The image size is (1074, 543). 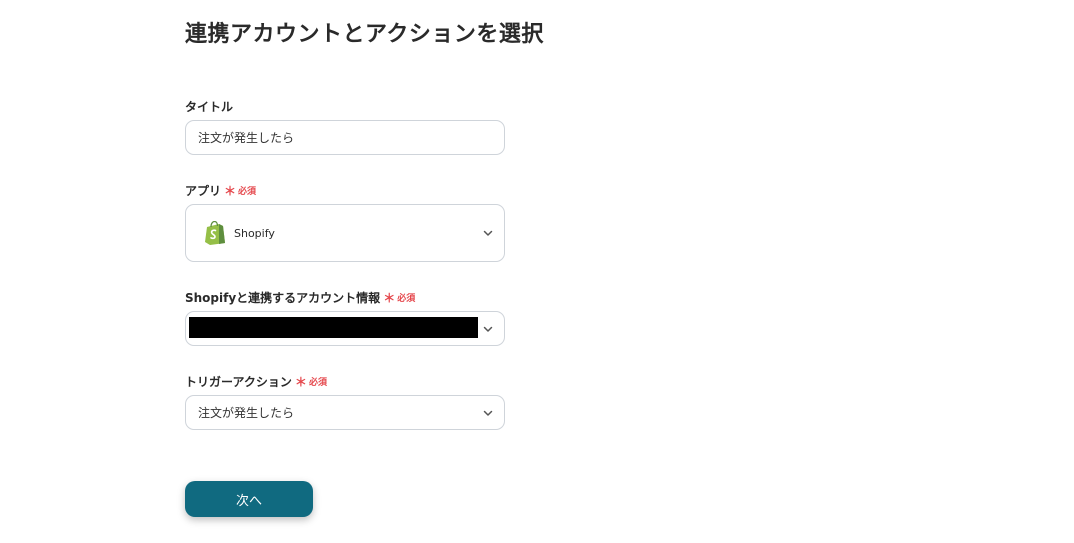 I want to click on trigger-label: トリガーアクション ＊ 必須, so click(x=256, y=381).